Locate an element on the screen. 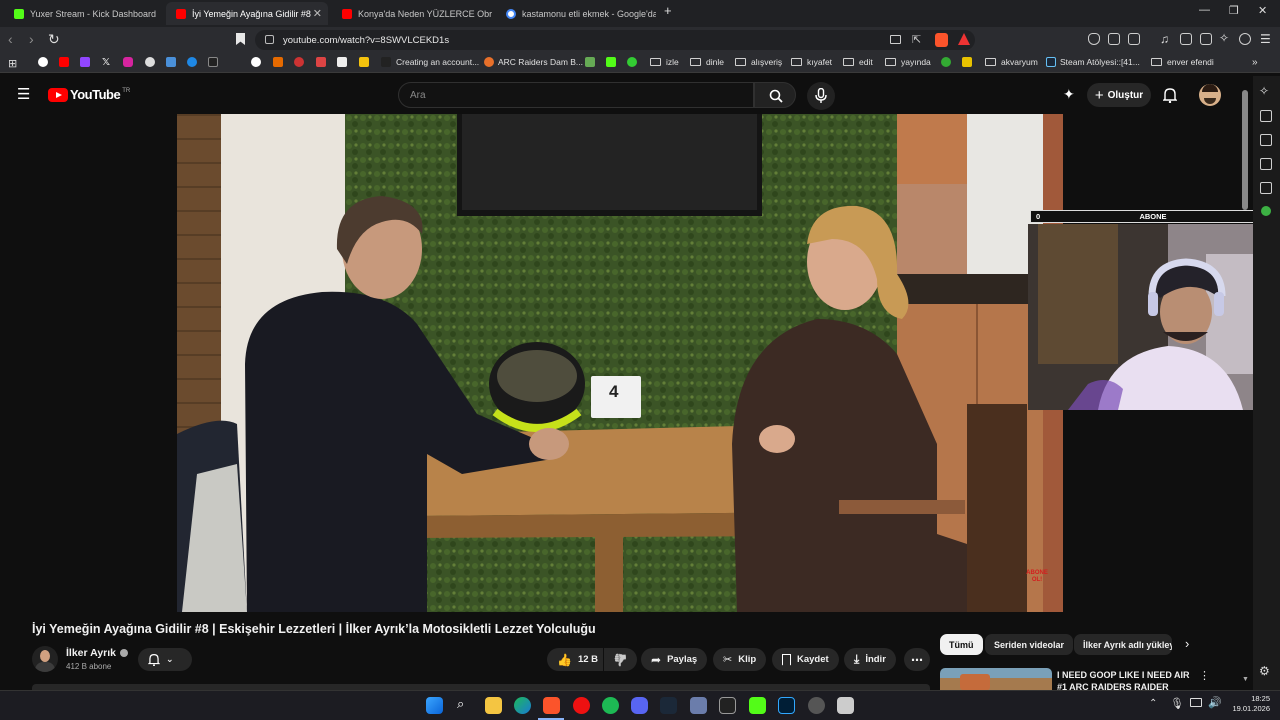  taskbar-clock: 18:25 19.01.2026 is located at coordinates (1248, 704).